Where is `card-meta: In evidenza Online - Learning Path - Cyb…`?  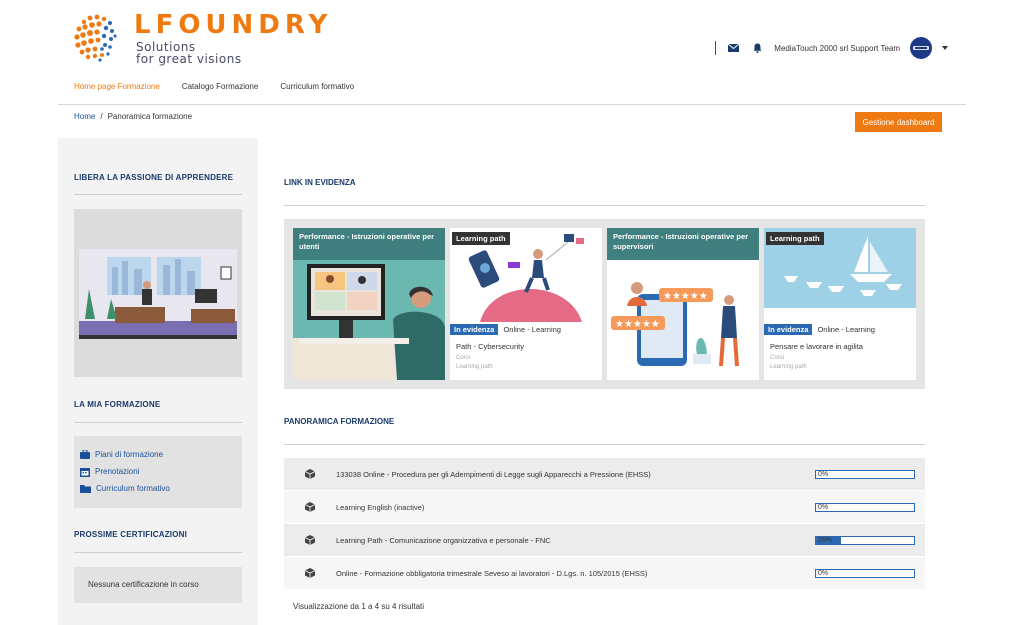
card-meta: In evidenza Online - Learning Path - Cyb… is located at coordinates (526, 351).